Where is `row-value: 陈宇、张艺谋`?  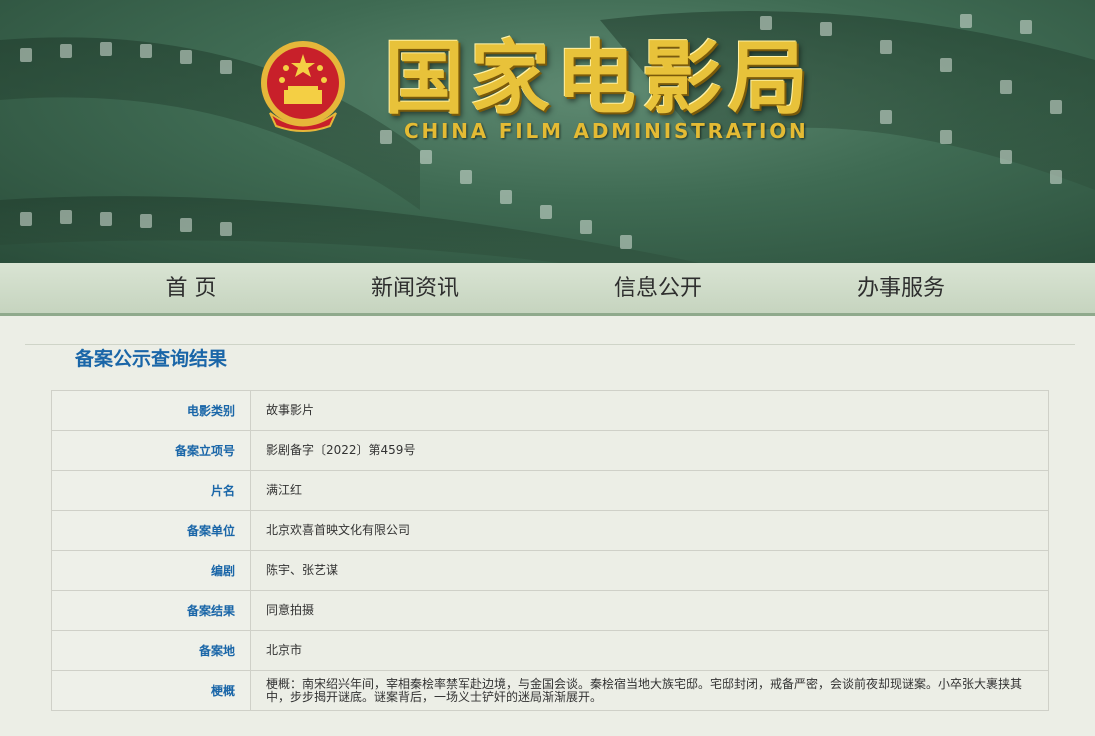
row-value: 陈宇、张艺谋 is located at coordinates (649, 570).